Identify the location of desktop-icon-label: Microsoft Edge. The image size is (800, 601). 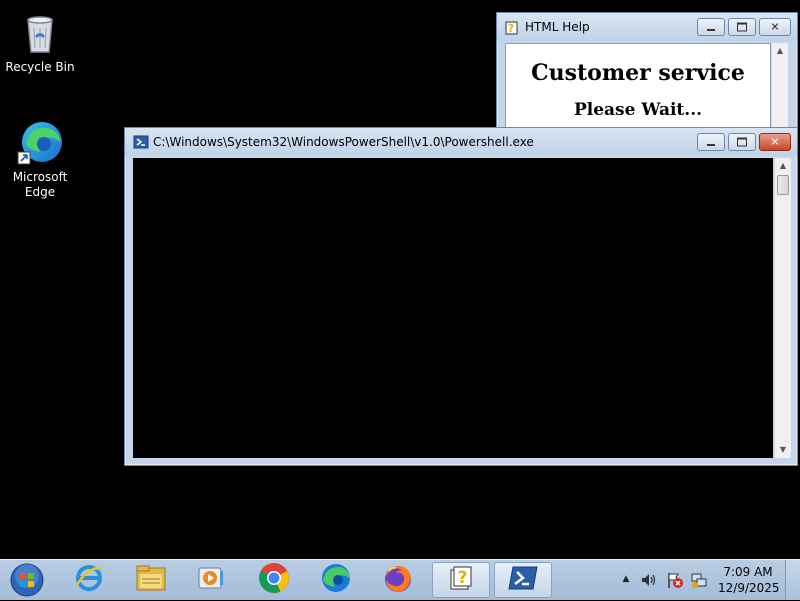
(40, 184).